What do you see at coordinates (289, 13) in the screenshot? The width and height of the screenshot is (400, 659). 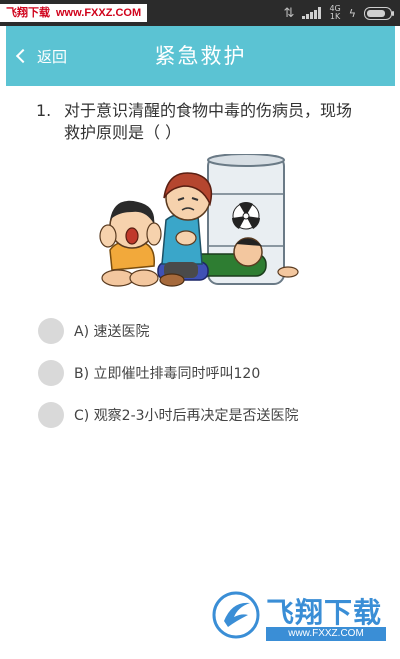 I see `screen-rotation-icon: ⇅` at bounding box center [289, 13].